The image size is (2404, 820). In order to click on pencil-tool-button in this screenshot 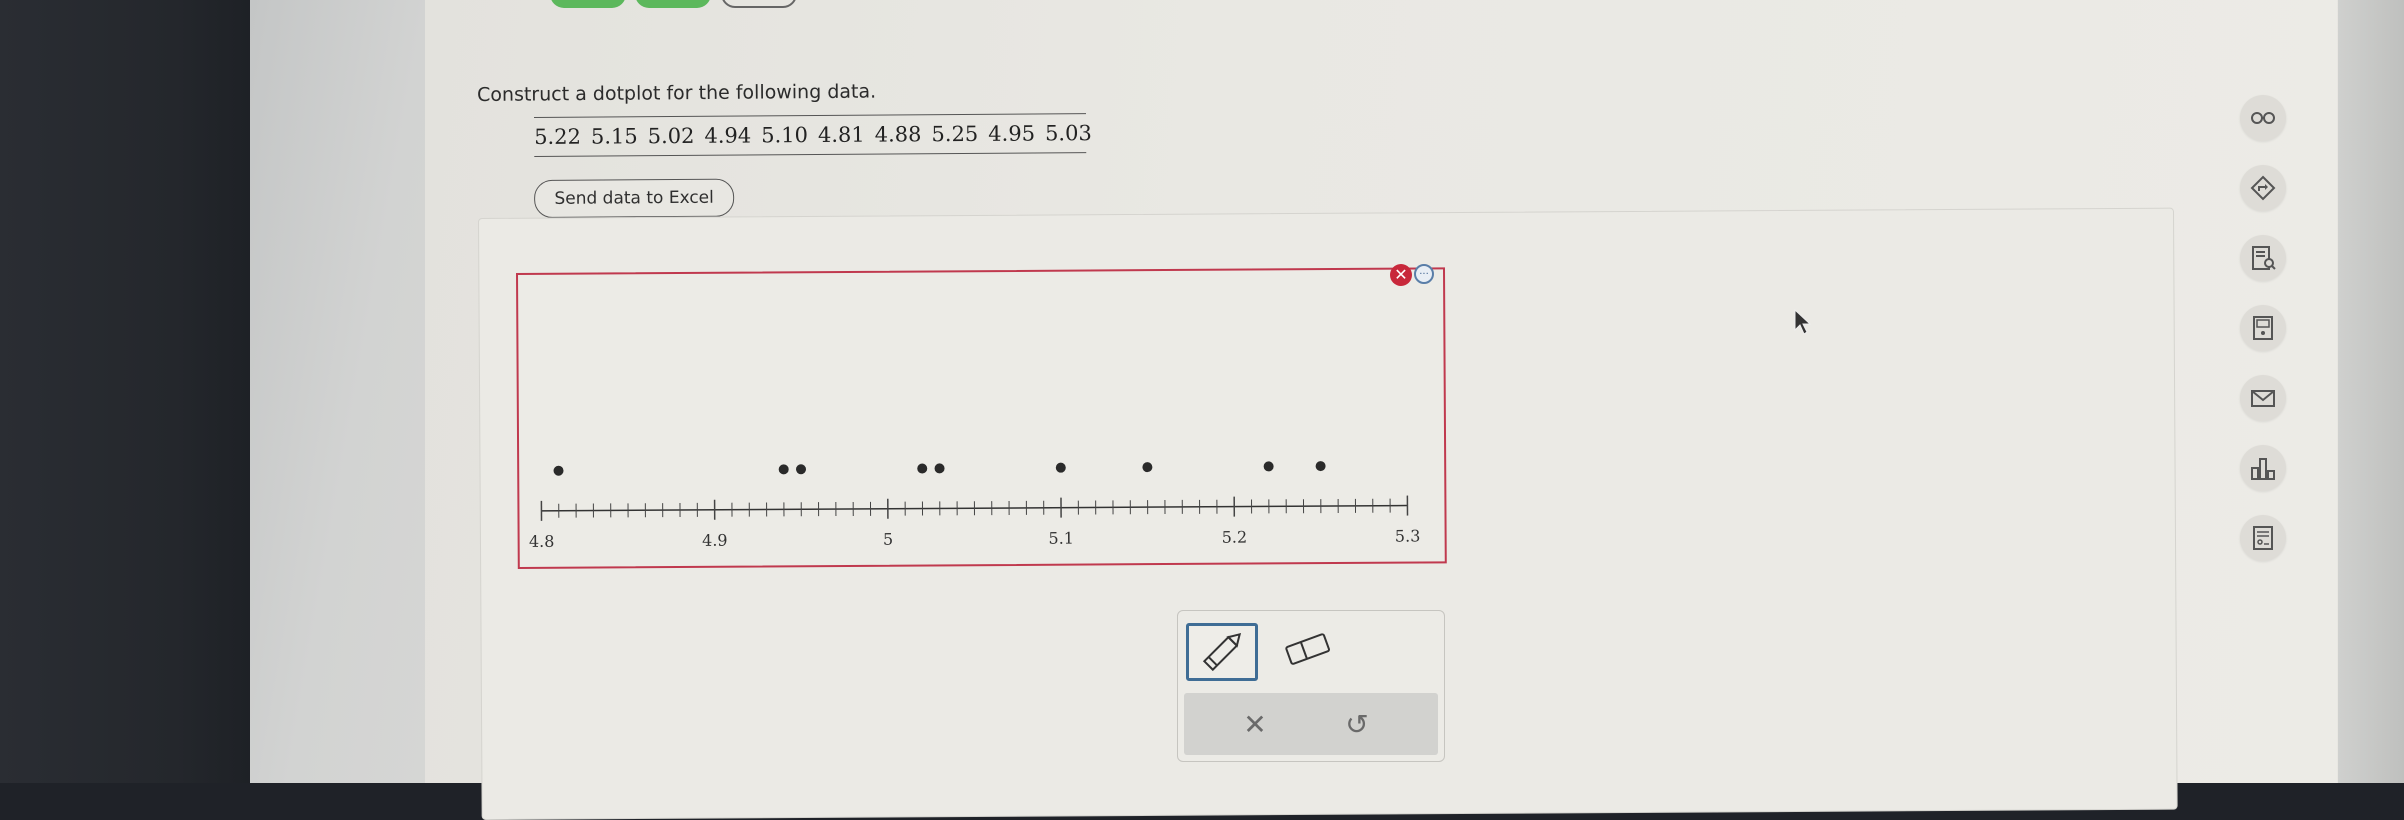, I will do `click(1222, 652)`.